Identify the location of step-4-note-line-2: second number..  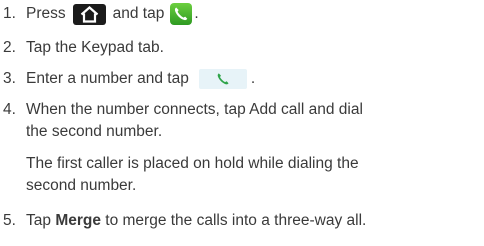
(81, 185).